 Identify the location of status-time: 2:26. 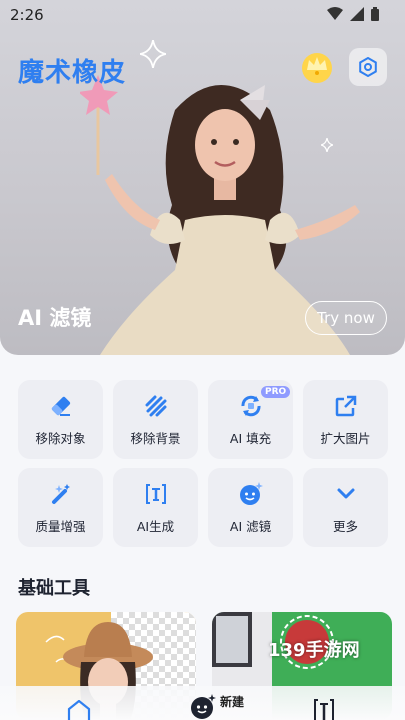
(27, 15).